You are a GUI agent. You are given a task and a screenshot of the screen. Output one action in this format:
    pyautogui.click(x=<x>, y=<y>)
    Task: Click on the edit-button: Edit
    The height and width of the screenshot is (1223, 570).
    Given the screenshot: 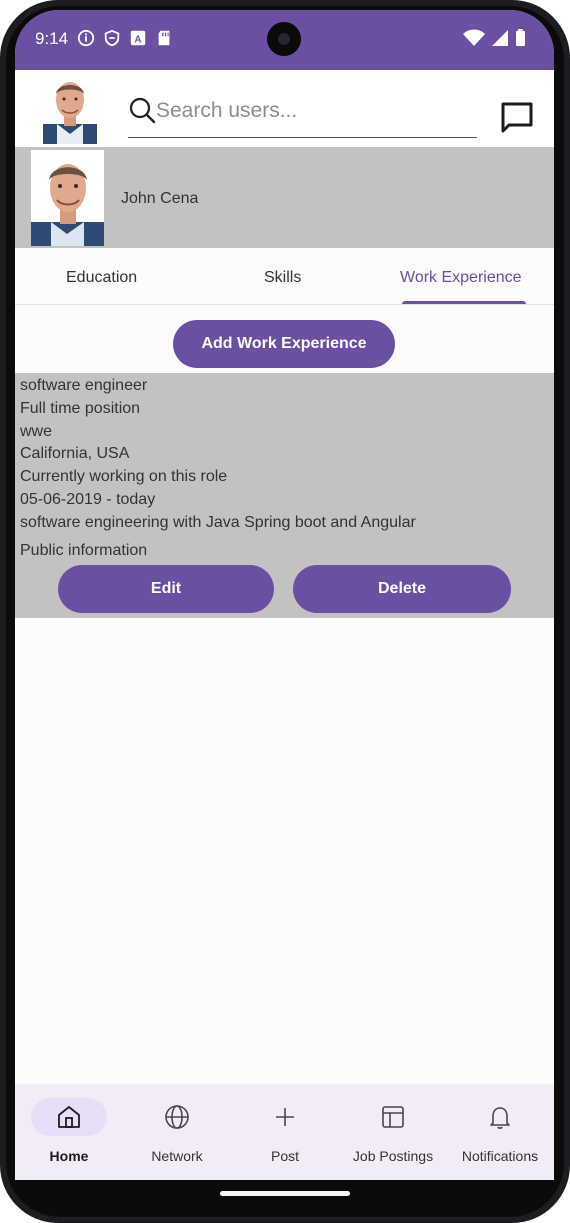 What is the action you would take?
    pyautogui.click(x=166, y=589)
    